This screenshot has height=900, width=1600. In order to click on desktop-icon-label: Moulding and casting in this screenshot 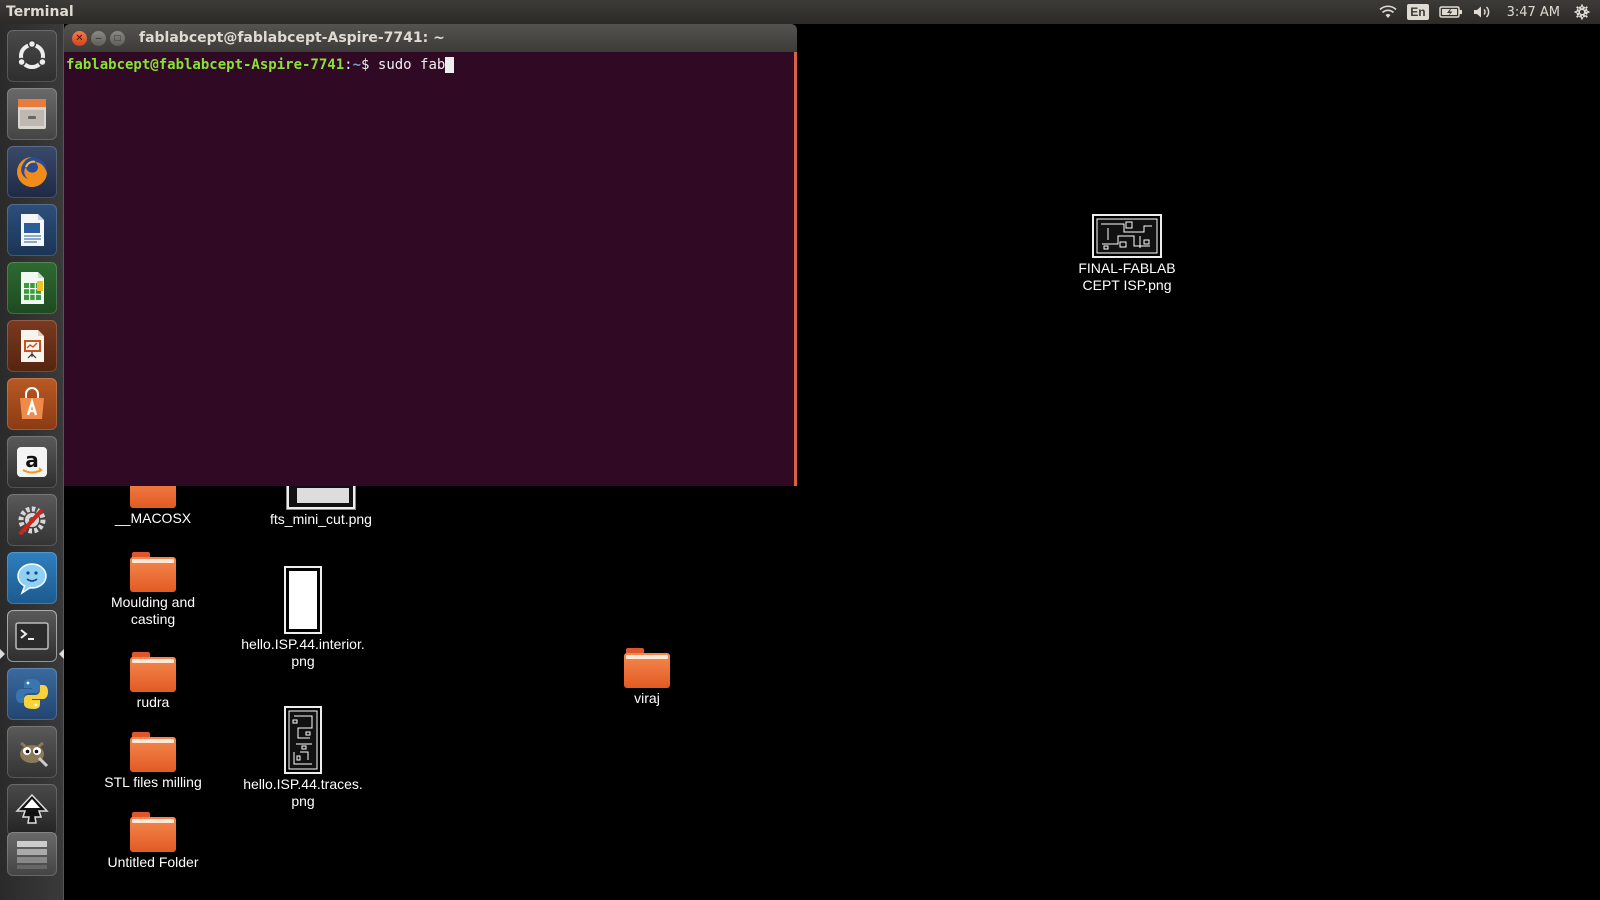, I will do `click(153, 610)`.